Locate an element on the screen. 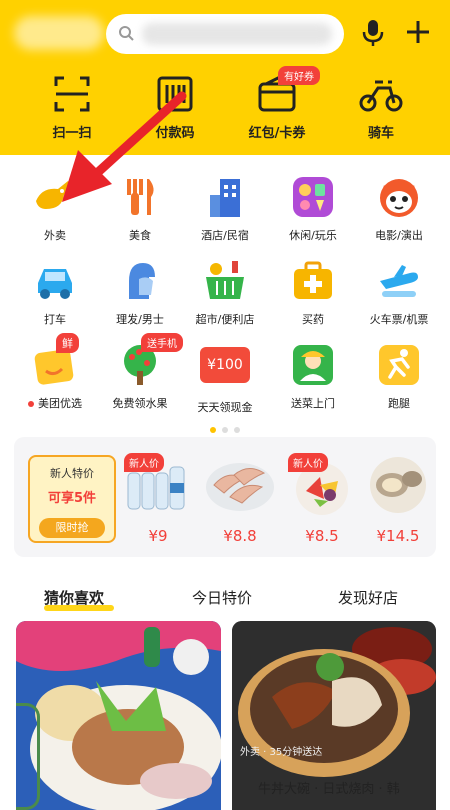 This screenshot has width=450, height=810. feed-card is located at coordinates (118, 715).